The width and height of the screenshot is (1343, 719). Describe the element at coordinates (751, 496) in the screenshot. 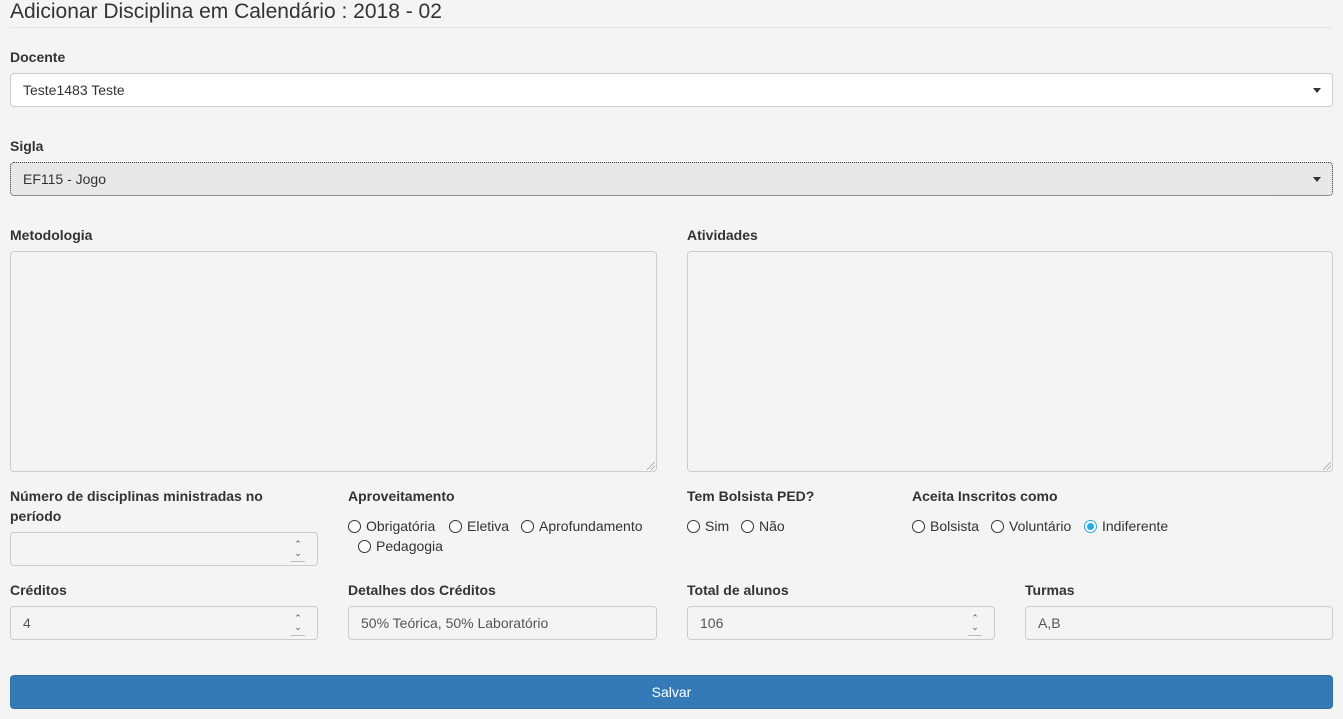

I see `bolsista-ped-label: Tem Bolsista PED?` at that location.